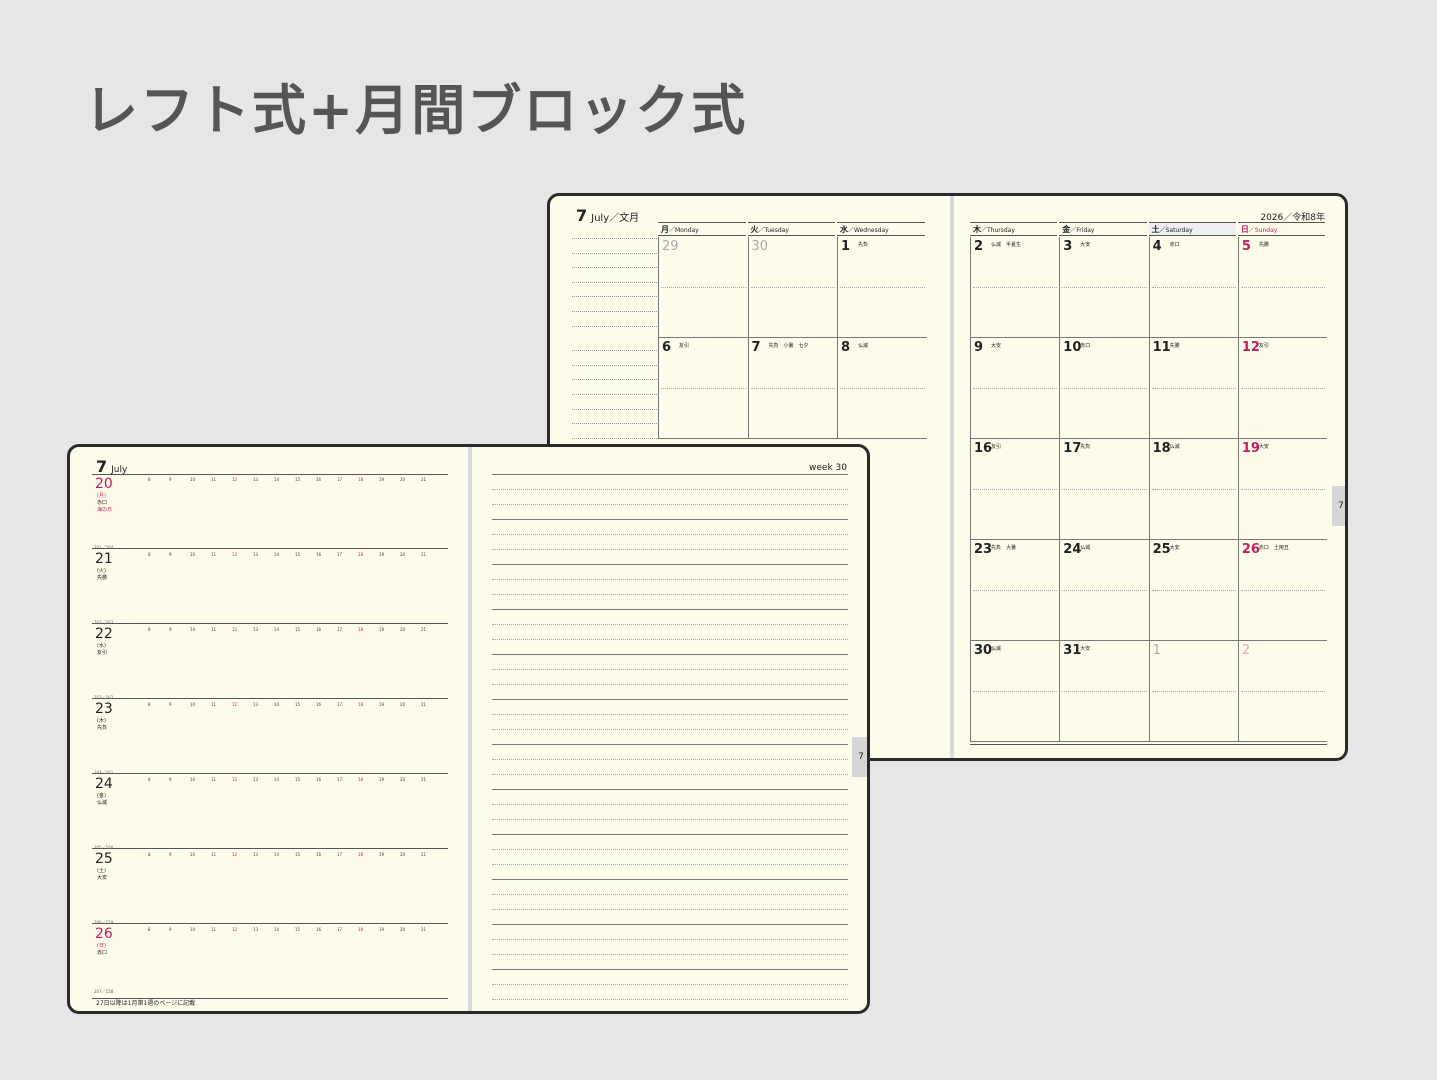 Image resolution: width=1437 pixels, height=1080 pixels. What do you see at coordinates (1015, 287) in the screenshot?
I see `day-cell: 2 仏滅 半夏生` at bounding box center [1015, 287].